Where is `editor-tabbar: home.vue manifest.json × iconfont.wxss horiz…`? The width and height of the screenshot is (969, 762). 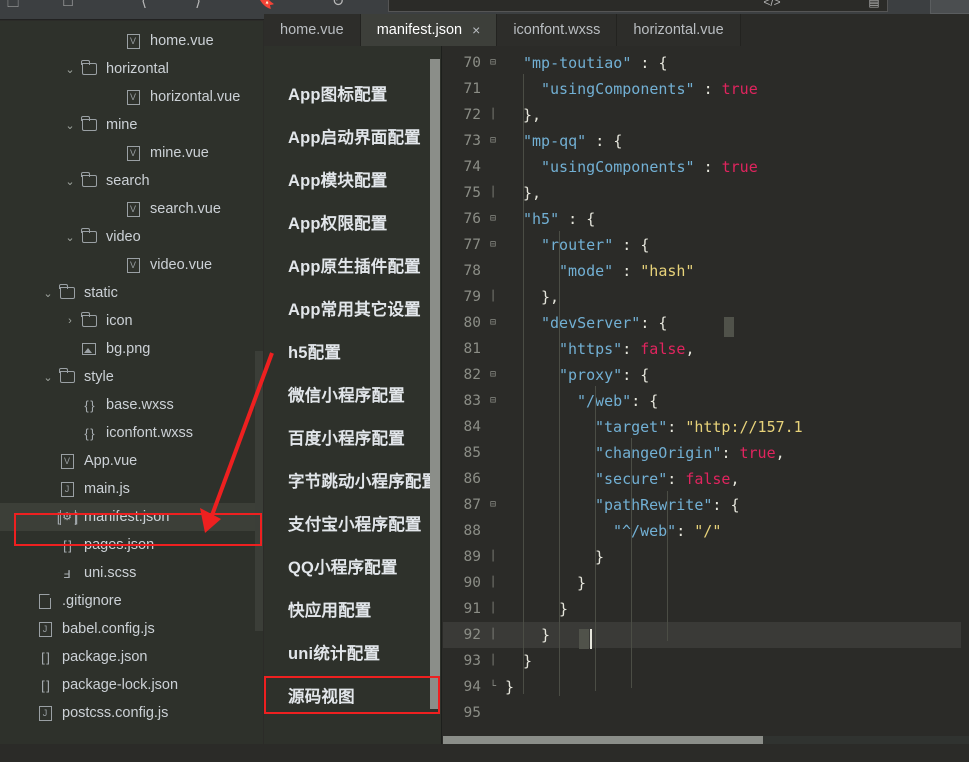
editor-tabbar: home.vue manifest.json × iconfont.wxss horiz… is located at coordinates (616, 30).